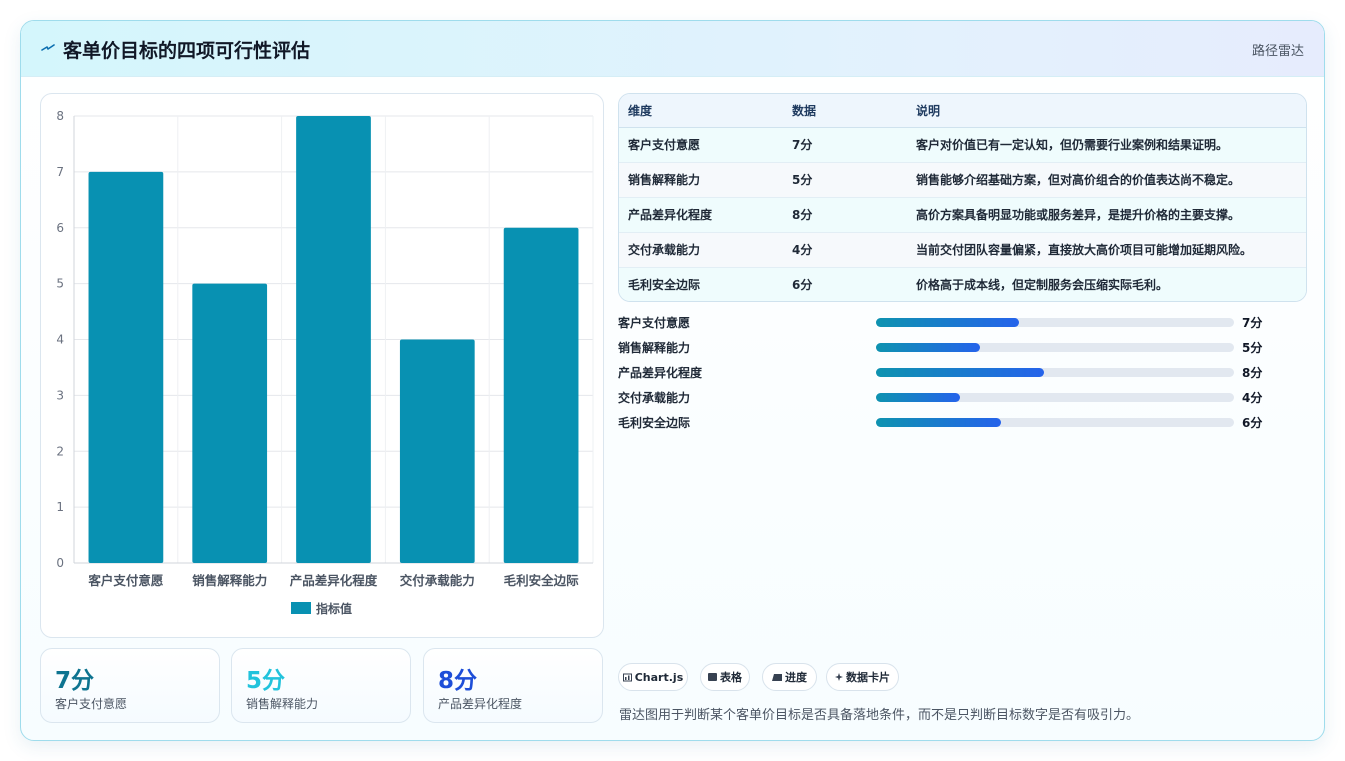  What do you see at coordinates (1252, 373) in the screenshot?
I see `progress-value: 8分` at bounding box center [1252, 373].